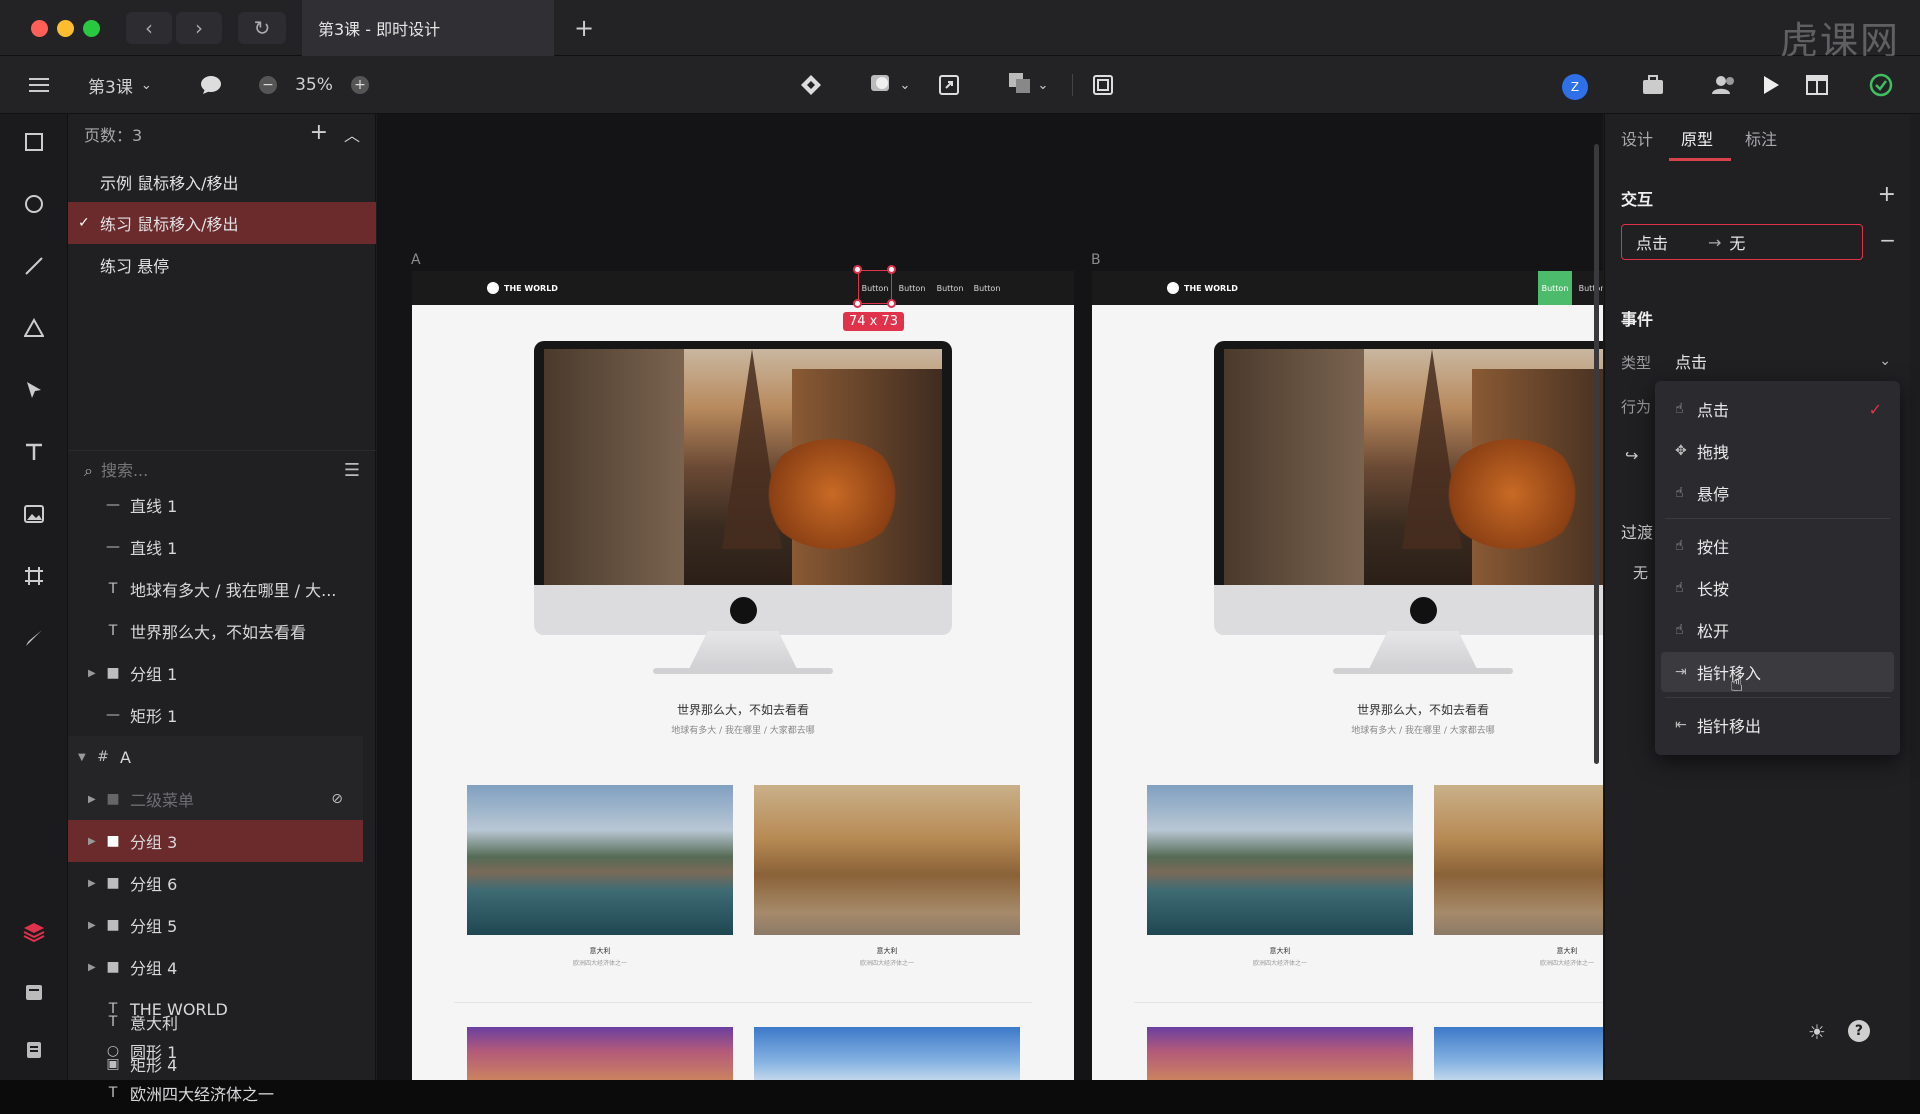  I want to click on tab-design: 设计, so click(1637, 138).